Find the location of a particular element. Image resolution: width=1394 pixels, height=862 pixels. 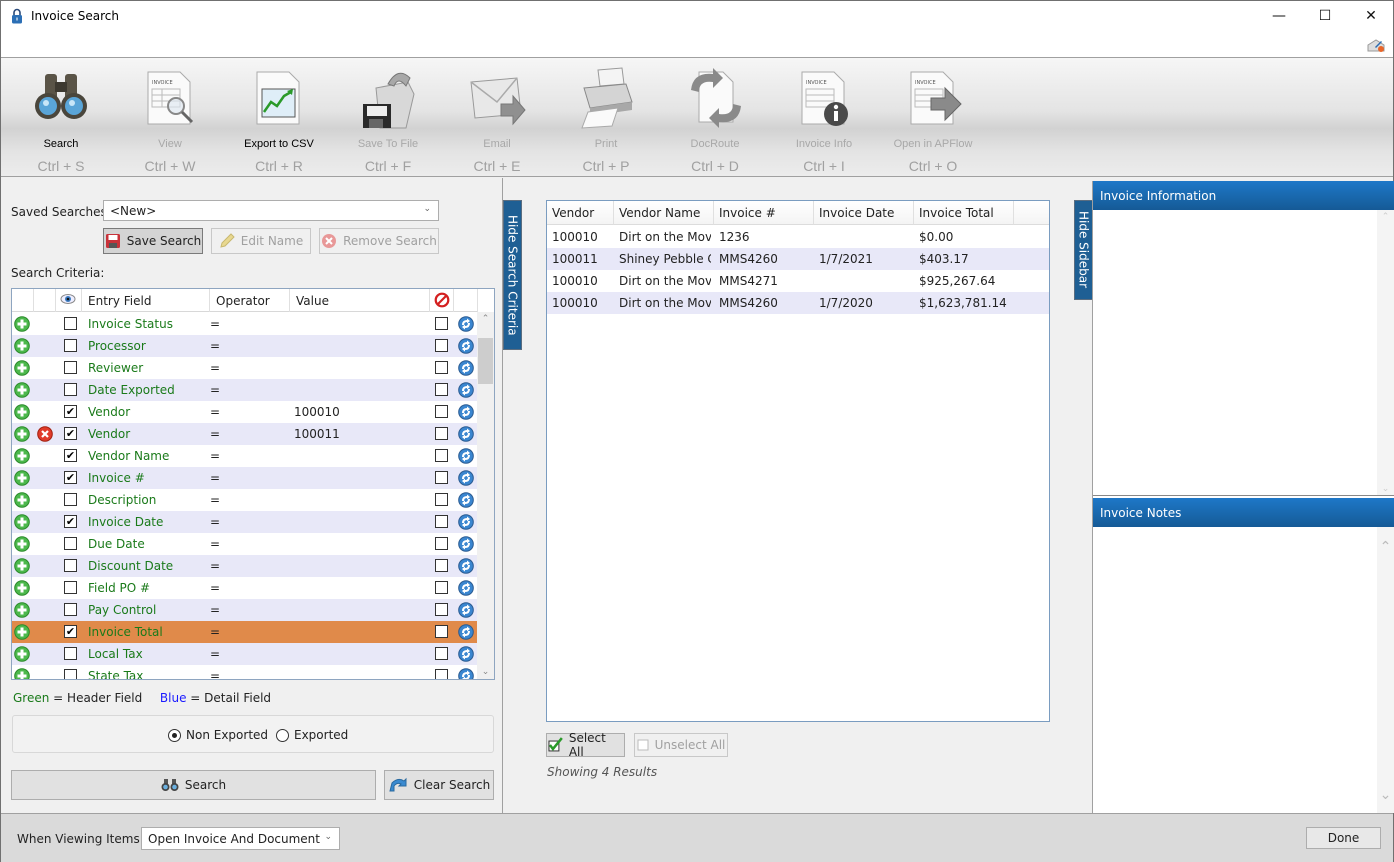

result-row: 100010 Dirt on the Move MMS4271 $925,267.64 is located at coordinates (798, 281).